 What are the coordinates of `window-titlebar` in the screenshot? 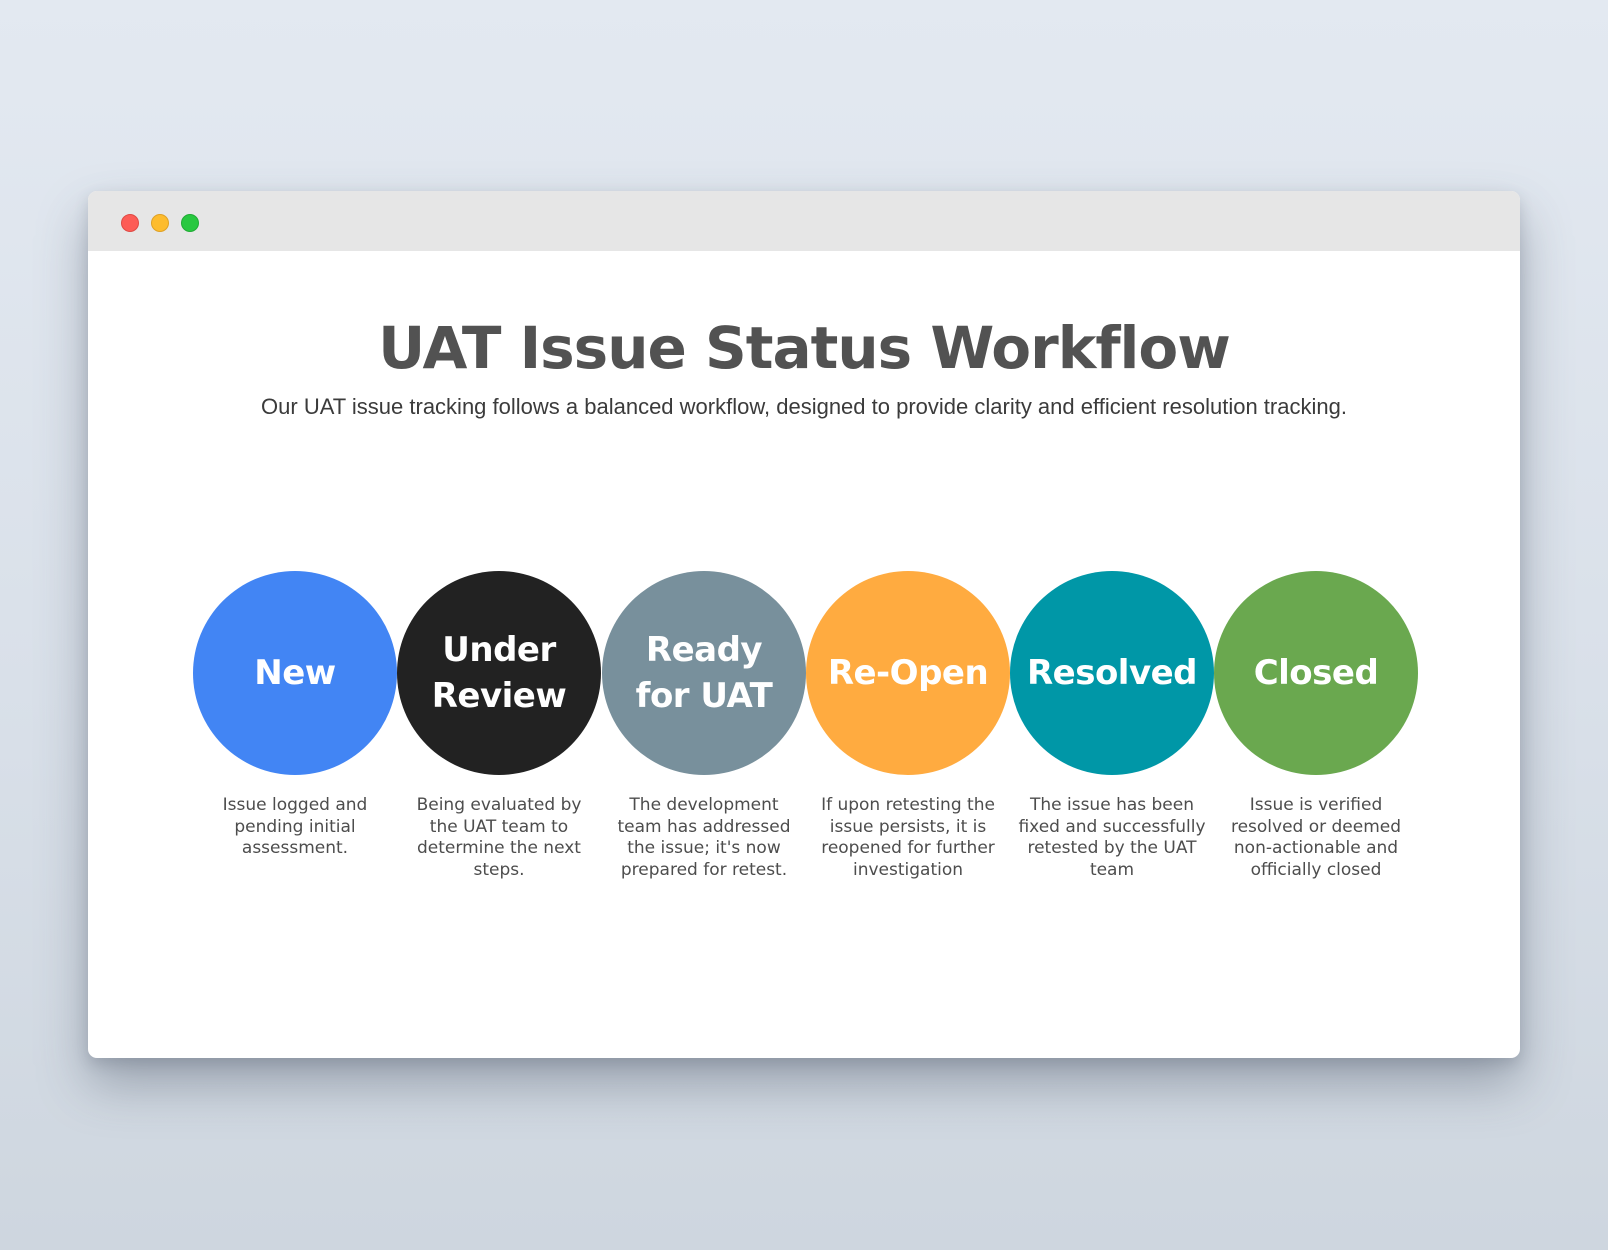 It's located at (804, 221).